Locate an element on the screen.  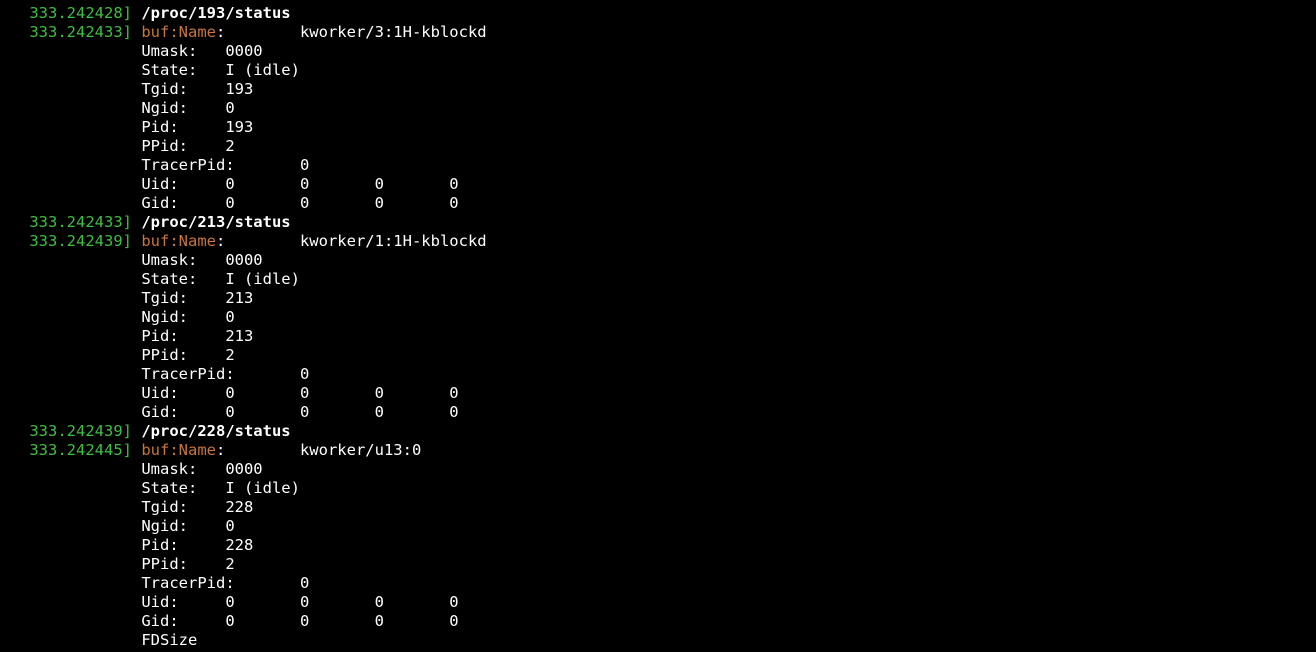
status-field: FDSize is located at coordinates (169, 640).